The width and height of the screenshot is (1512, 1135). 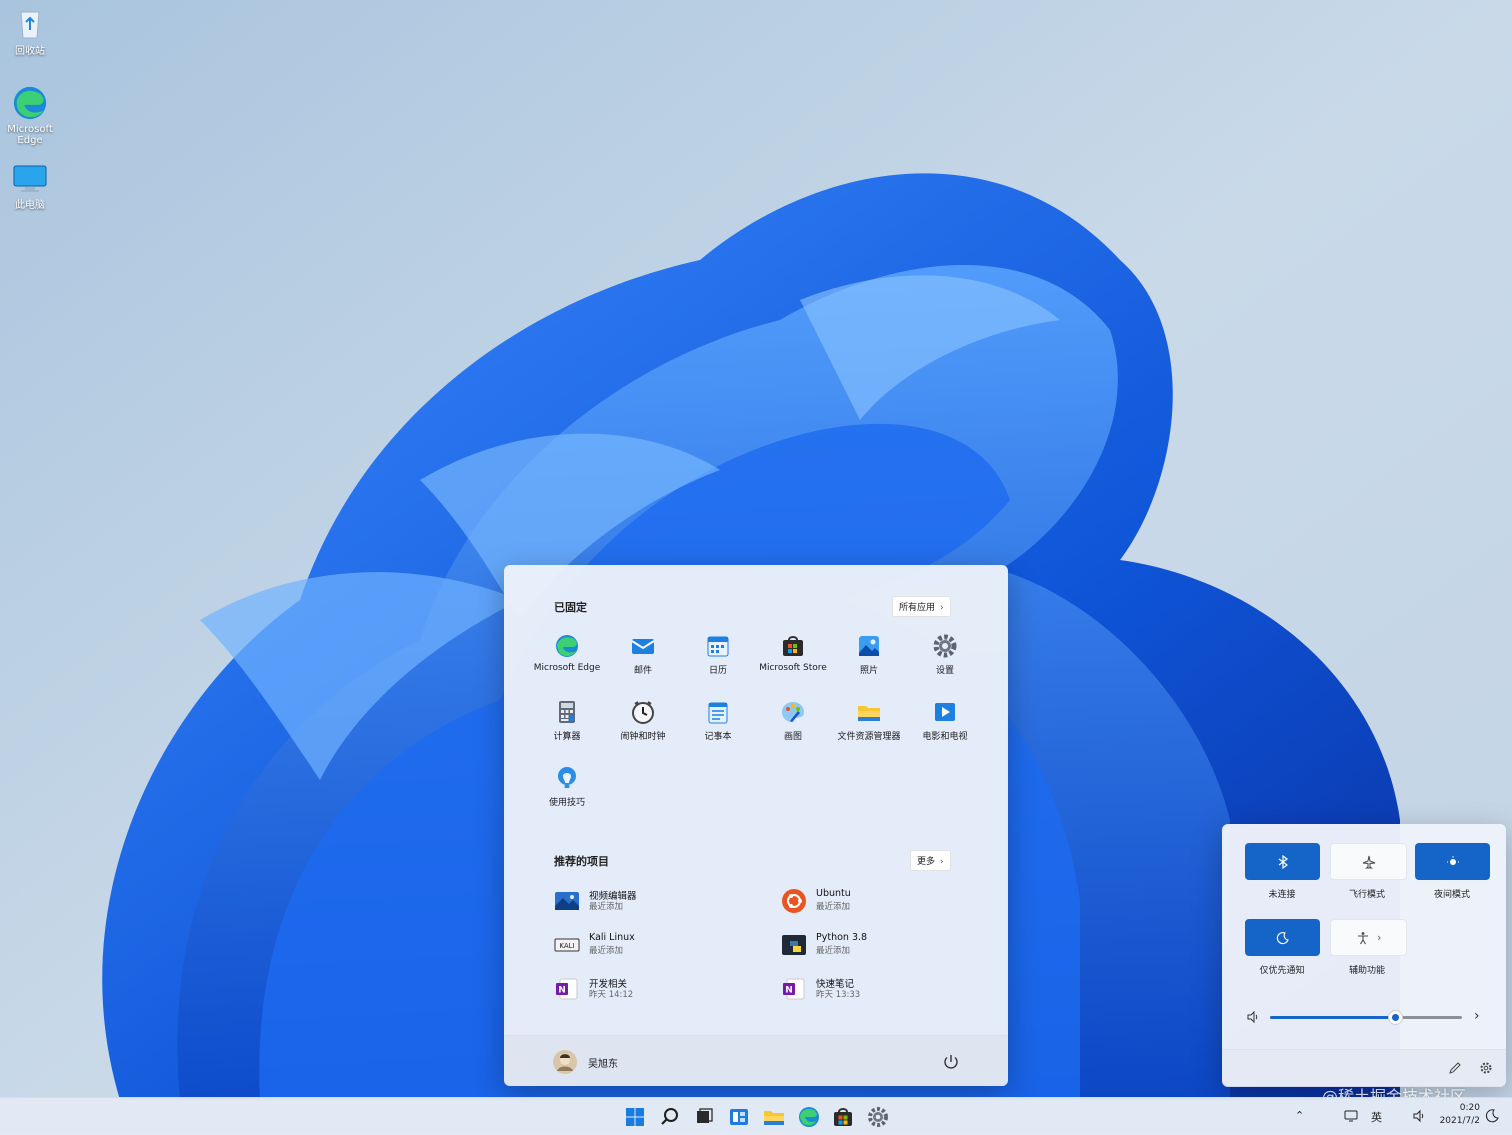 I want to click on night-light-toggle, so click(x=1452, y=861).